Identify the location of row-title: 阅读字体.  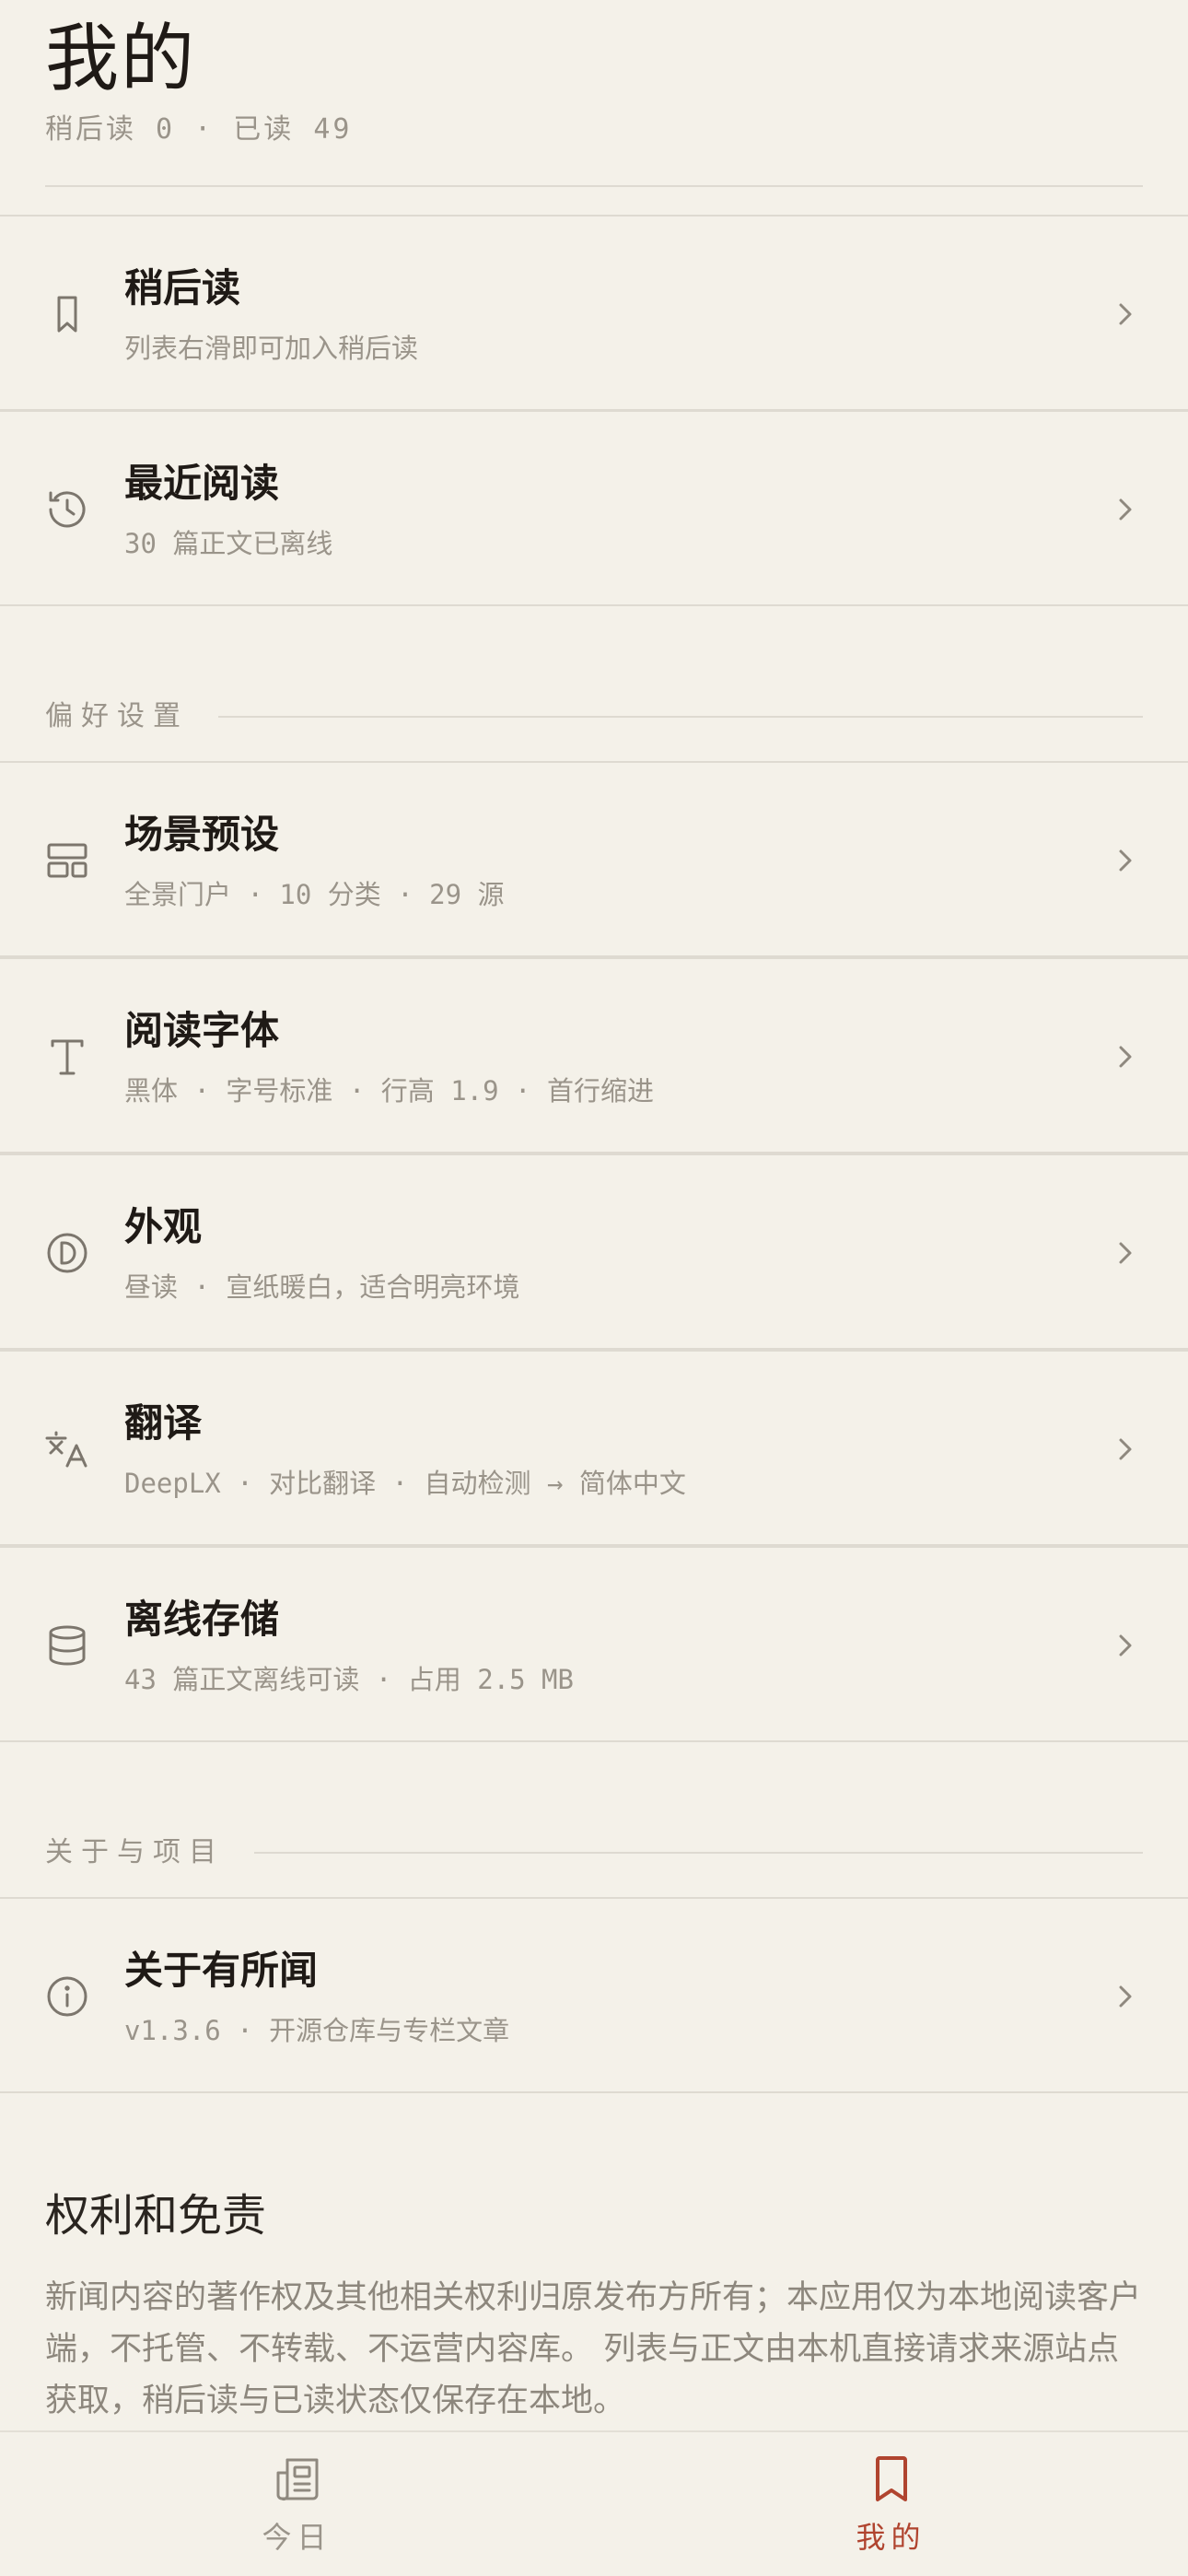
(202, 1030).